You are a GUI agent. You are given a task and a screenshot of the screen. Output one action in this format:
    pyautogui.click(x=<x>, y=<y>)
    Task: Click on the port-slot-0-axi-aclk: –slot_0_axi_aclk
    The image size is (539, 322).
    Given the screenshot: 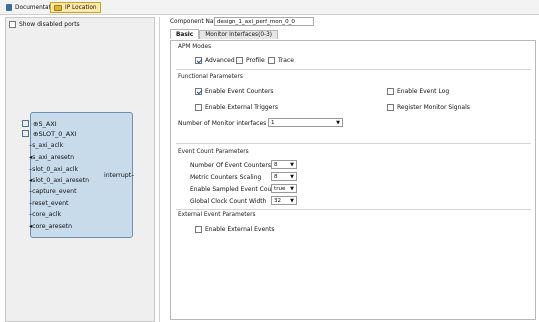 What is the action you would take?
    pyautogui.click(x=53, y=169)
    